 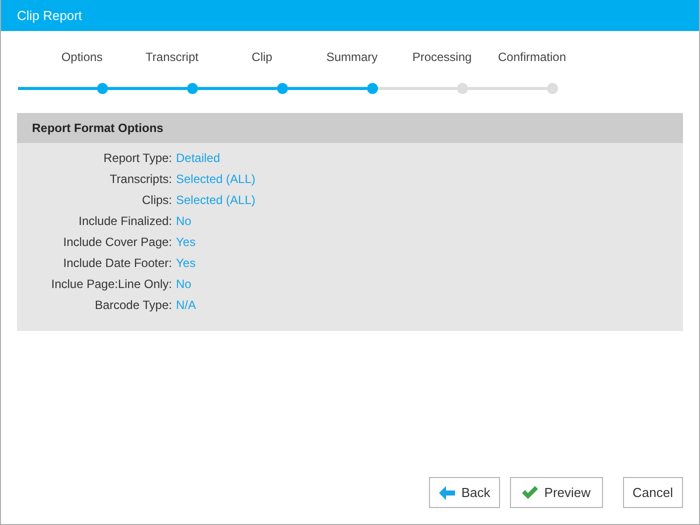 I want to click on panel-title: Report Format Options, so click(x=98, y=128).